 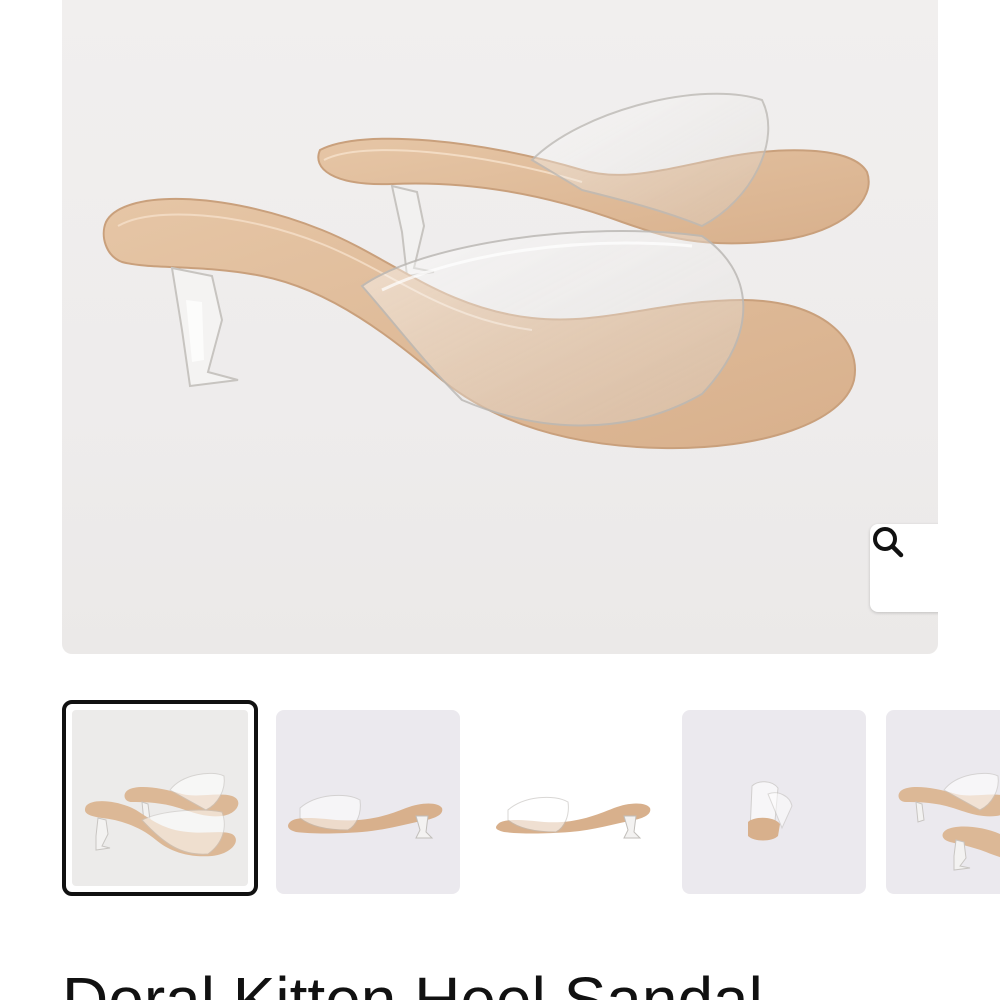 I want to click on product-title: Doral Kitten Heel Sandal, so click(x=412, y=982).